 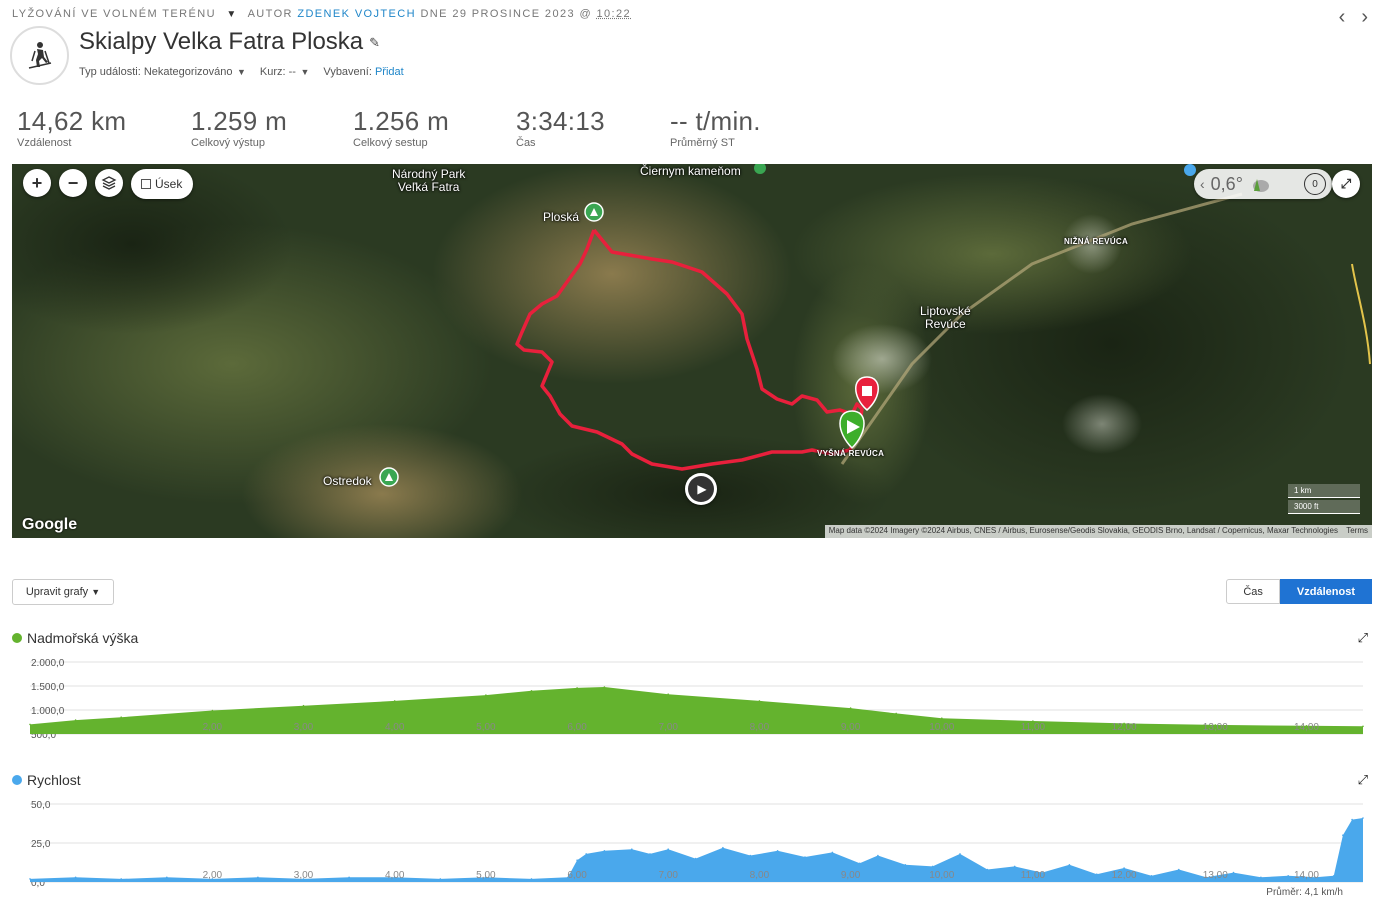 I want to click on average-label: Průměr: 4,1 km/h, so click(x=1304, y=892).